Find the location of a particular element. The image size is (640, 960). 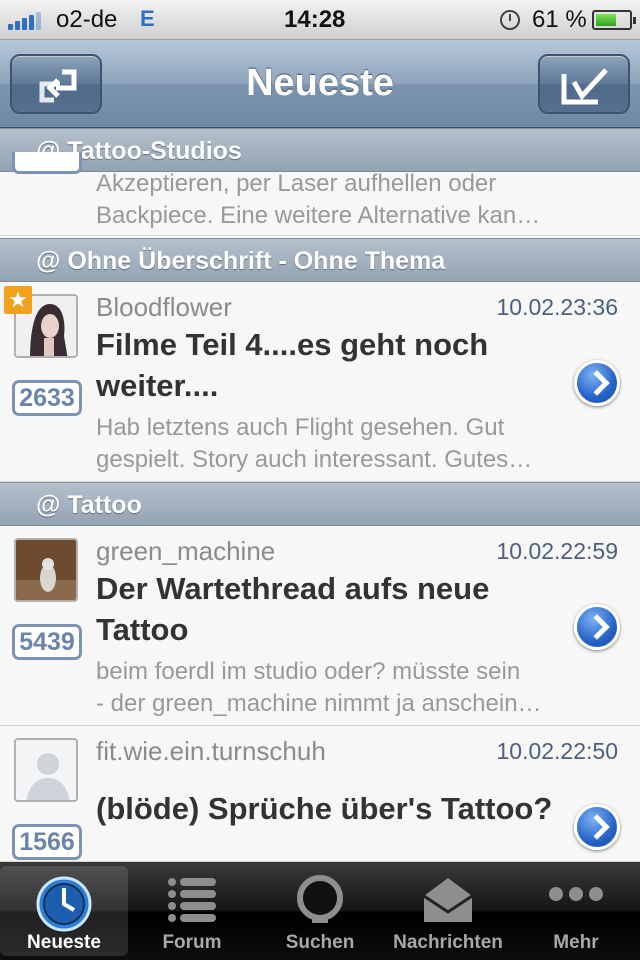

mark-read-button is located at coordinates (584, 84).